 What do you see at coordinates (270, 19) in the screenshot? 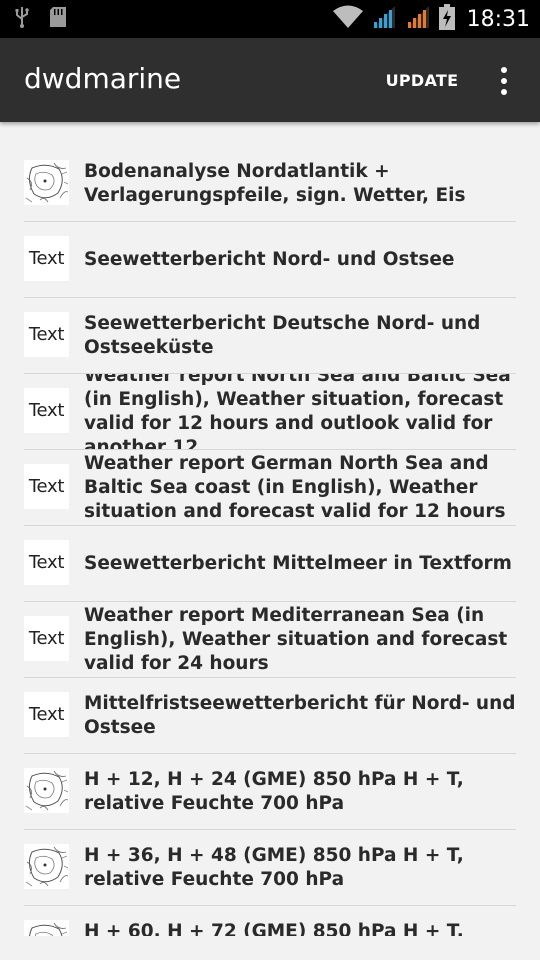
I see `status-bar: 18:31` at bounding box center [270, 19].